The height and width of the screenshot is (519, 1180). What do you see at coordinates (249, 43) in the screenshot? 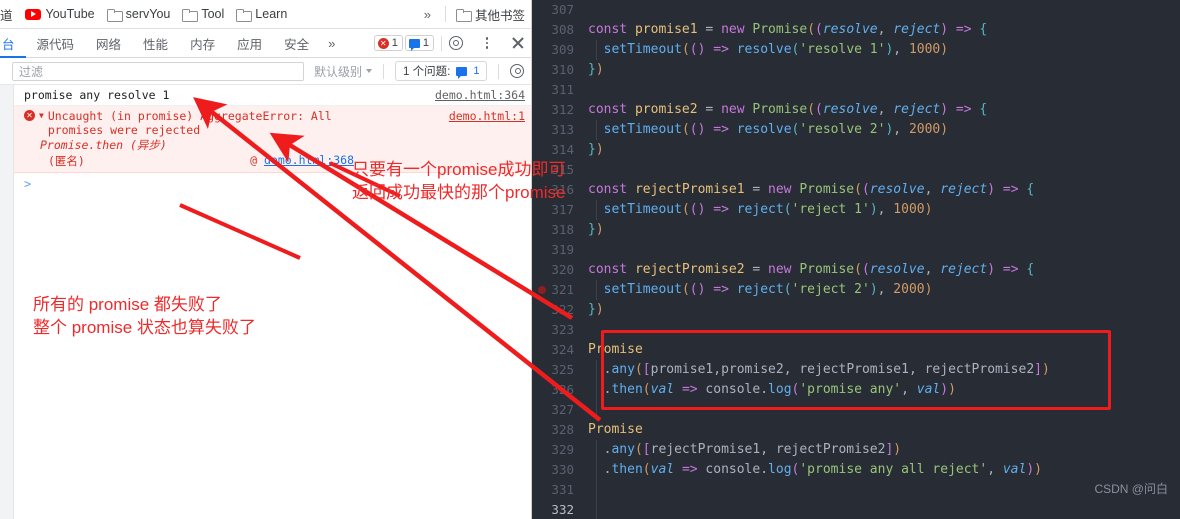
I see `tab-application: 应用` at bounding box center [249, 43].